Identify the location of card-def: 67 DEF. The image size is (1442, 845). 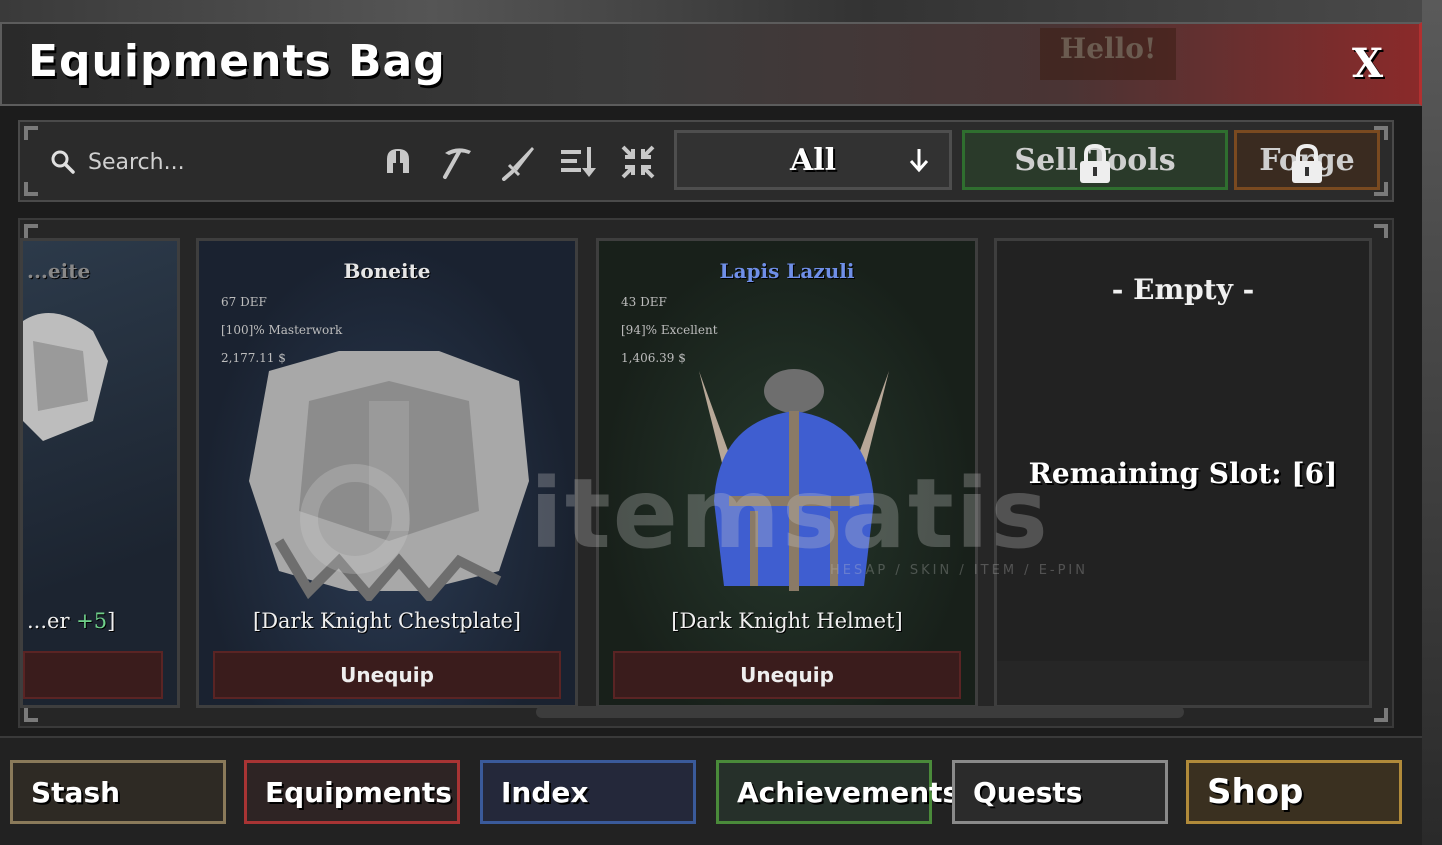
(244, 302).